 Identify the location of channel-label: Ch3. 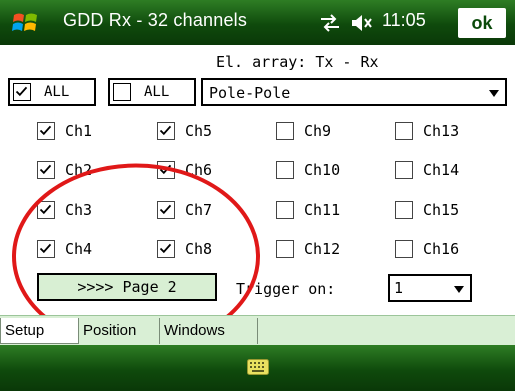
(79, 210).